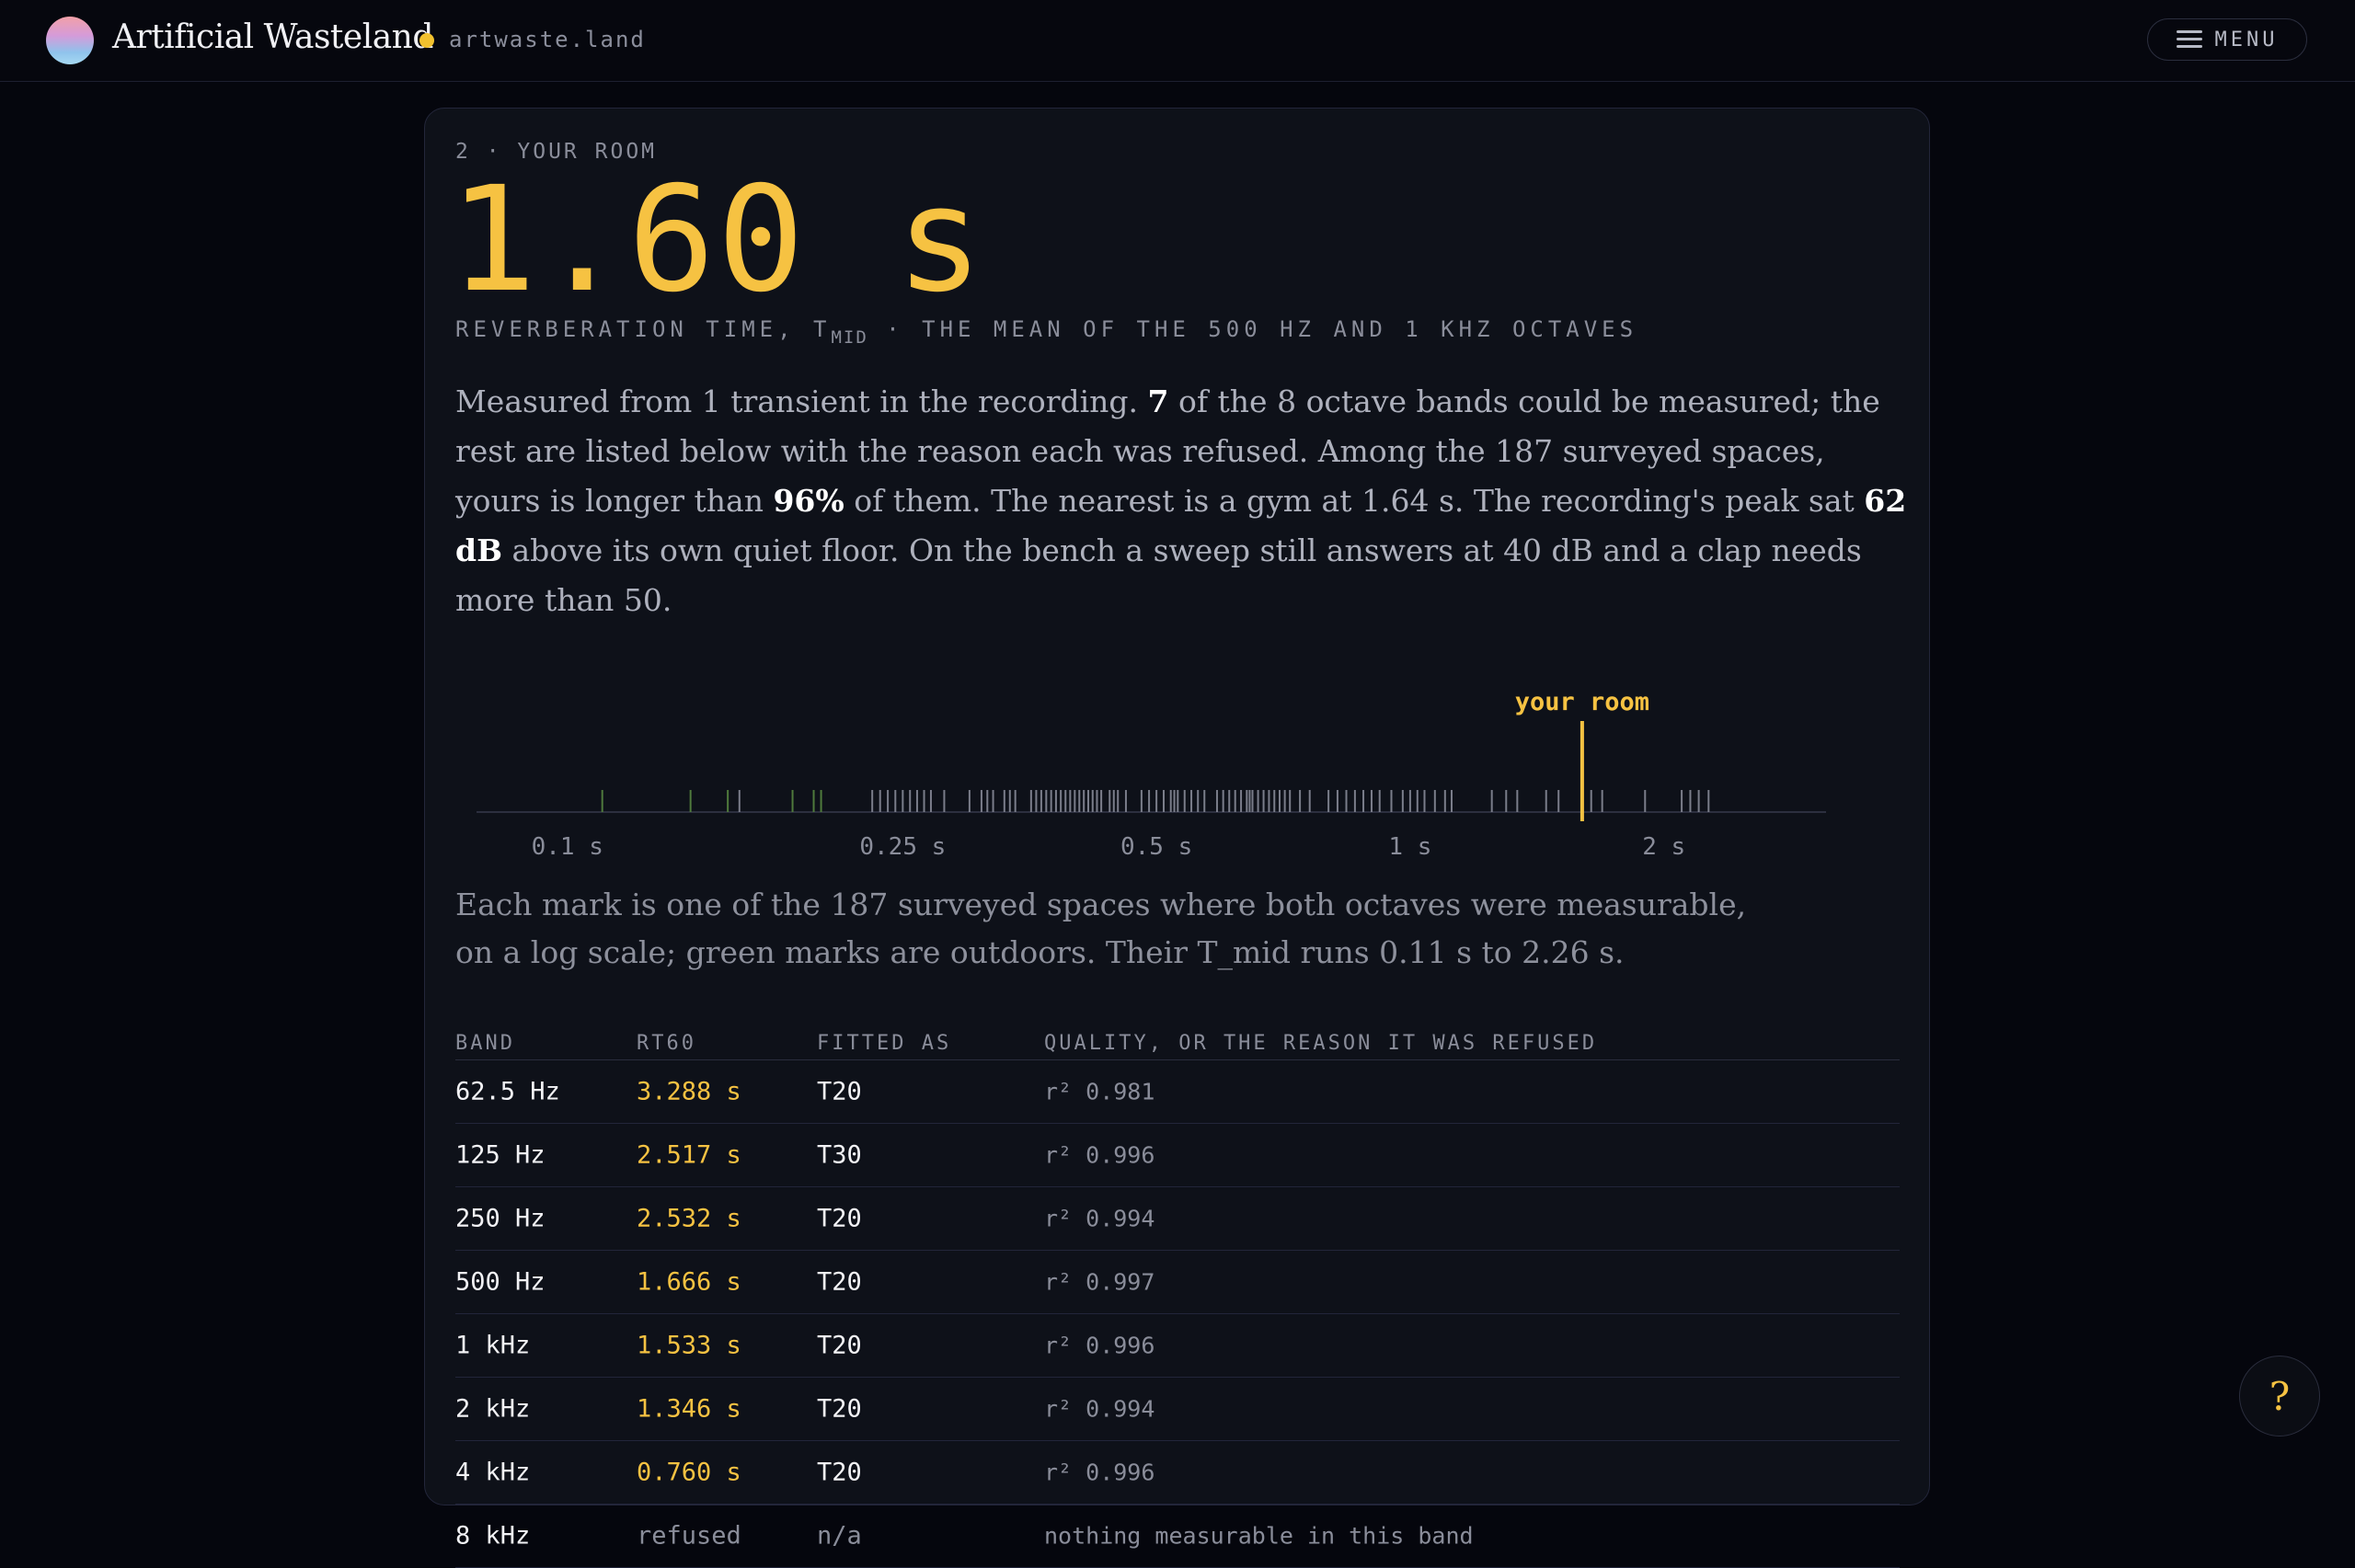 This screenshot has width=2355, height=1568. Describe the element at coordinates (1177, 1155) in the screenshot. I see `table-row: 125 Hz 2.517 s T30 r² 0.996` at that location.